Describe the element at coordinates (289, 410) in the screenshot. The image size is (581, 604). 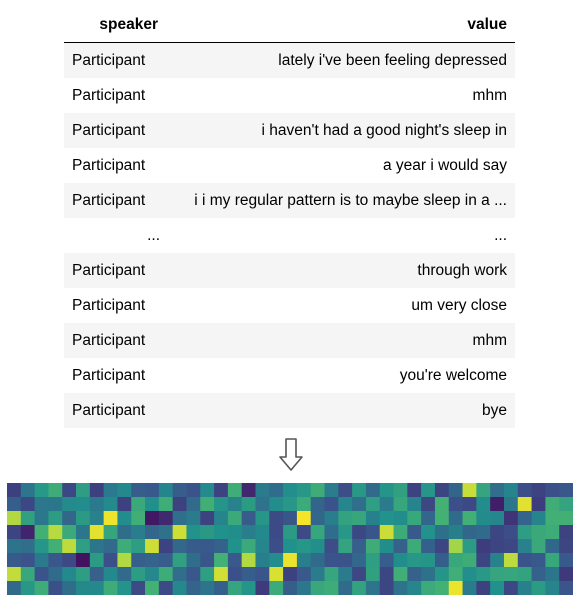
I see `table-row: Participant bye` at that location.